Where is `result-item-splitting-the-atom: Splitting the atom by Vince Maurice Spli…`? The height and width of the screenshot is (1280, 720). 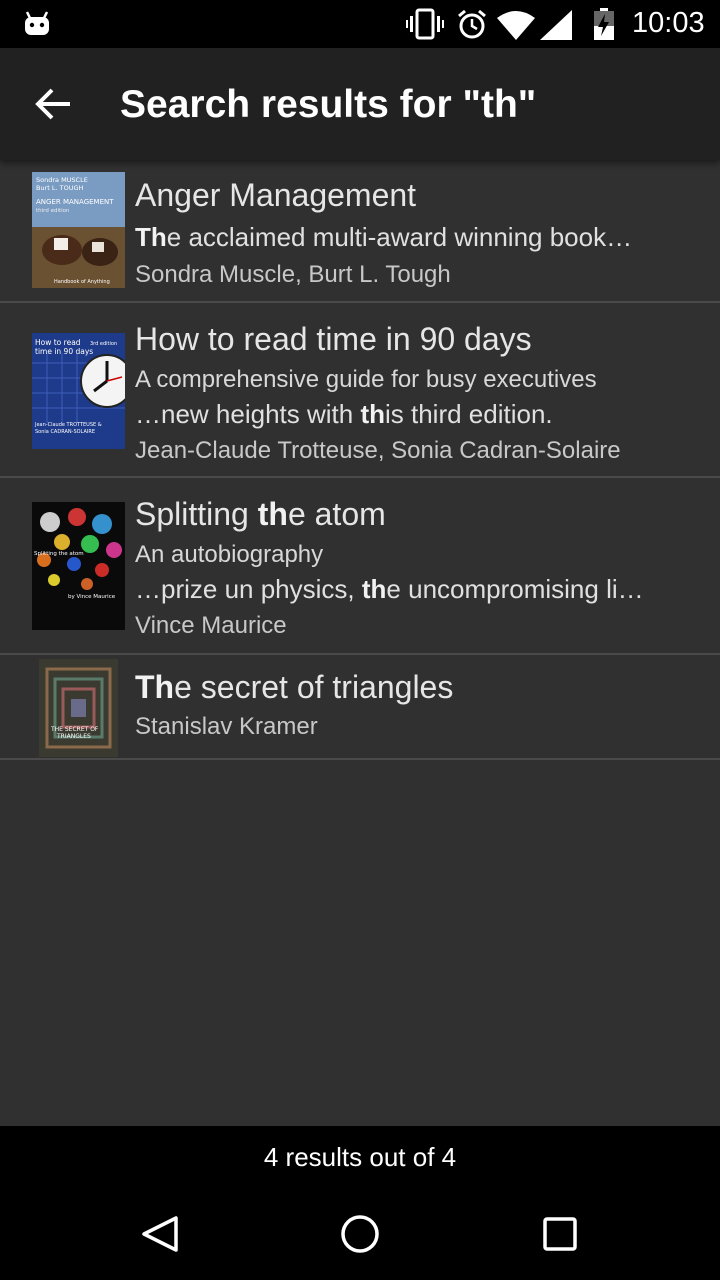 result-item-splitting-the-atom: Splitting the atom by Vince Maurice Spli… is located at coordinates (360, 566).